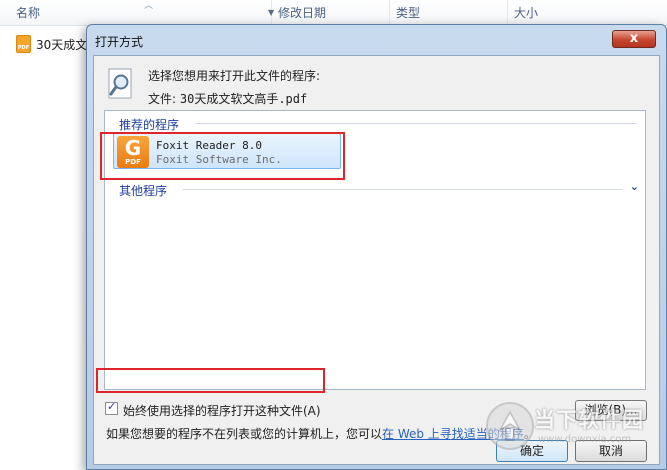 The image size is (667, 470). What do you see at coordinates (111, 407) in the screenshot?
I see `always-use-checkbox` at bounding box center [111, 407].